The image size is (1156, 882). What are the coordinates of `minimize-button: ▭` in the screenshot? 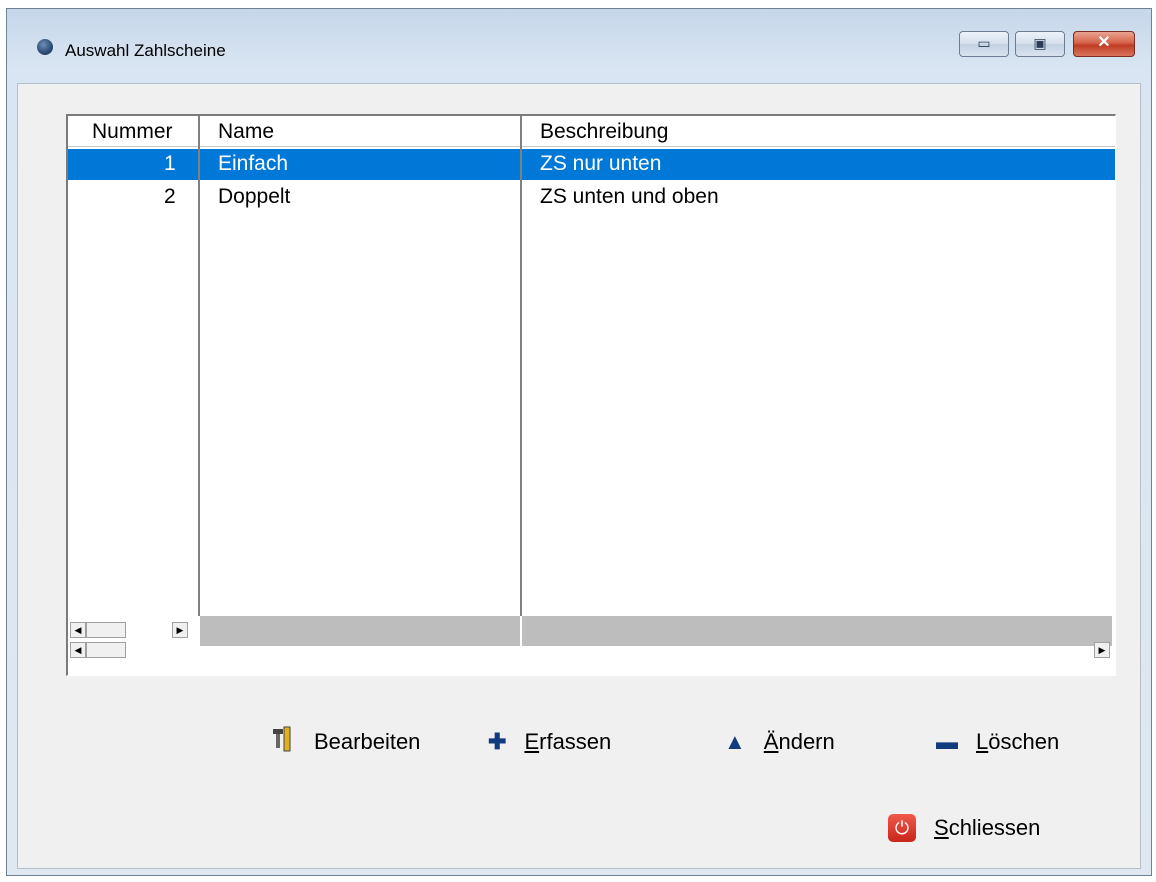 It's located at (984, 44).